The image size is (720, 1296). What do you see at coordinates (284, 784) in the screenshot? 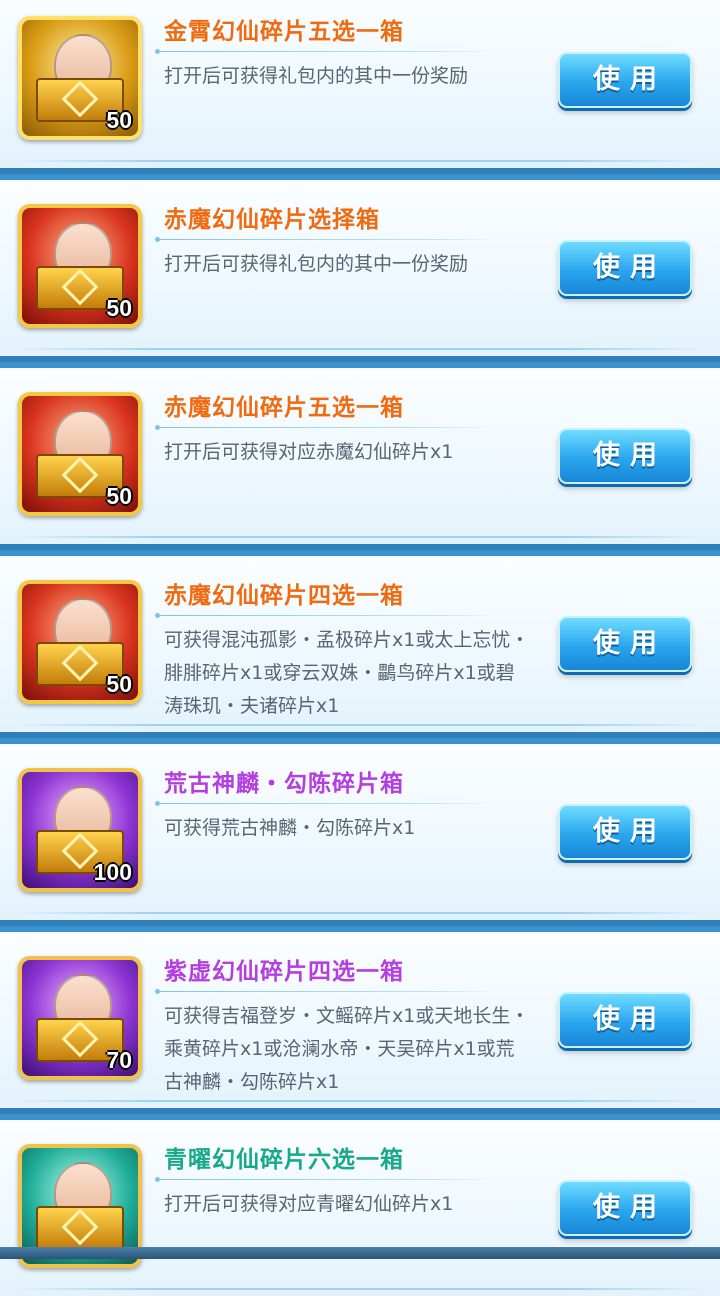
I see `item-title: 荒古神麟・勾陈碎片箱` at bounding box center [284, 784].